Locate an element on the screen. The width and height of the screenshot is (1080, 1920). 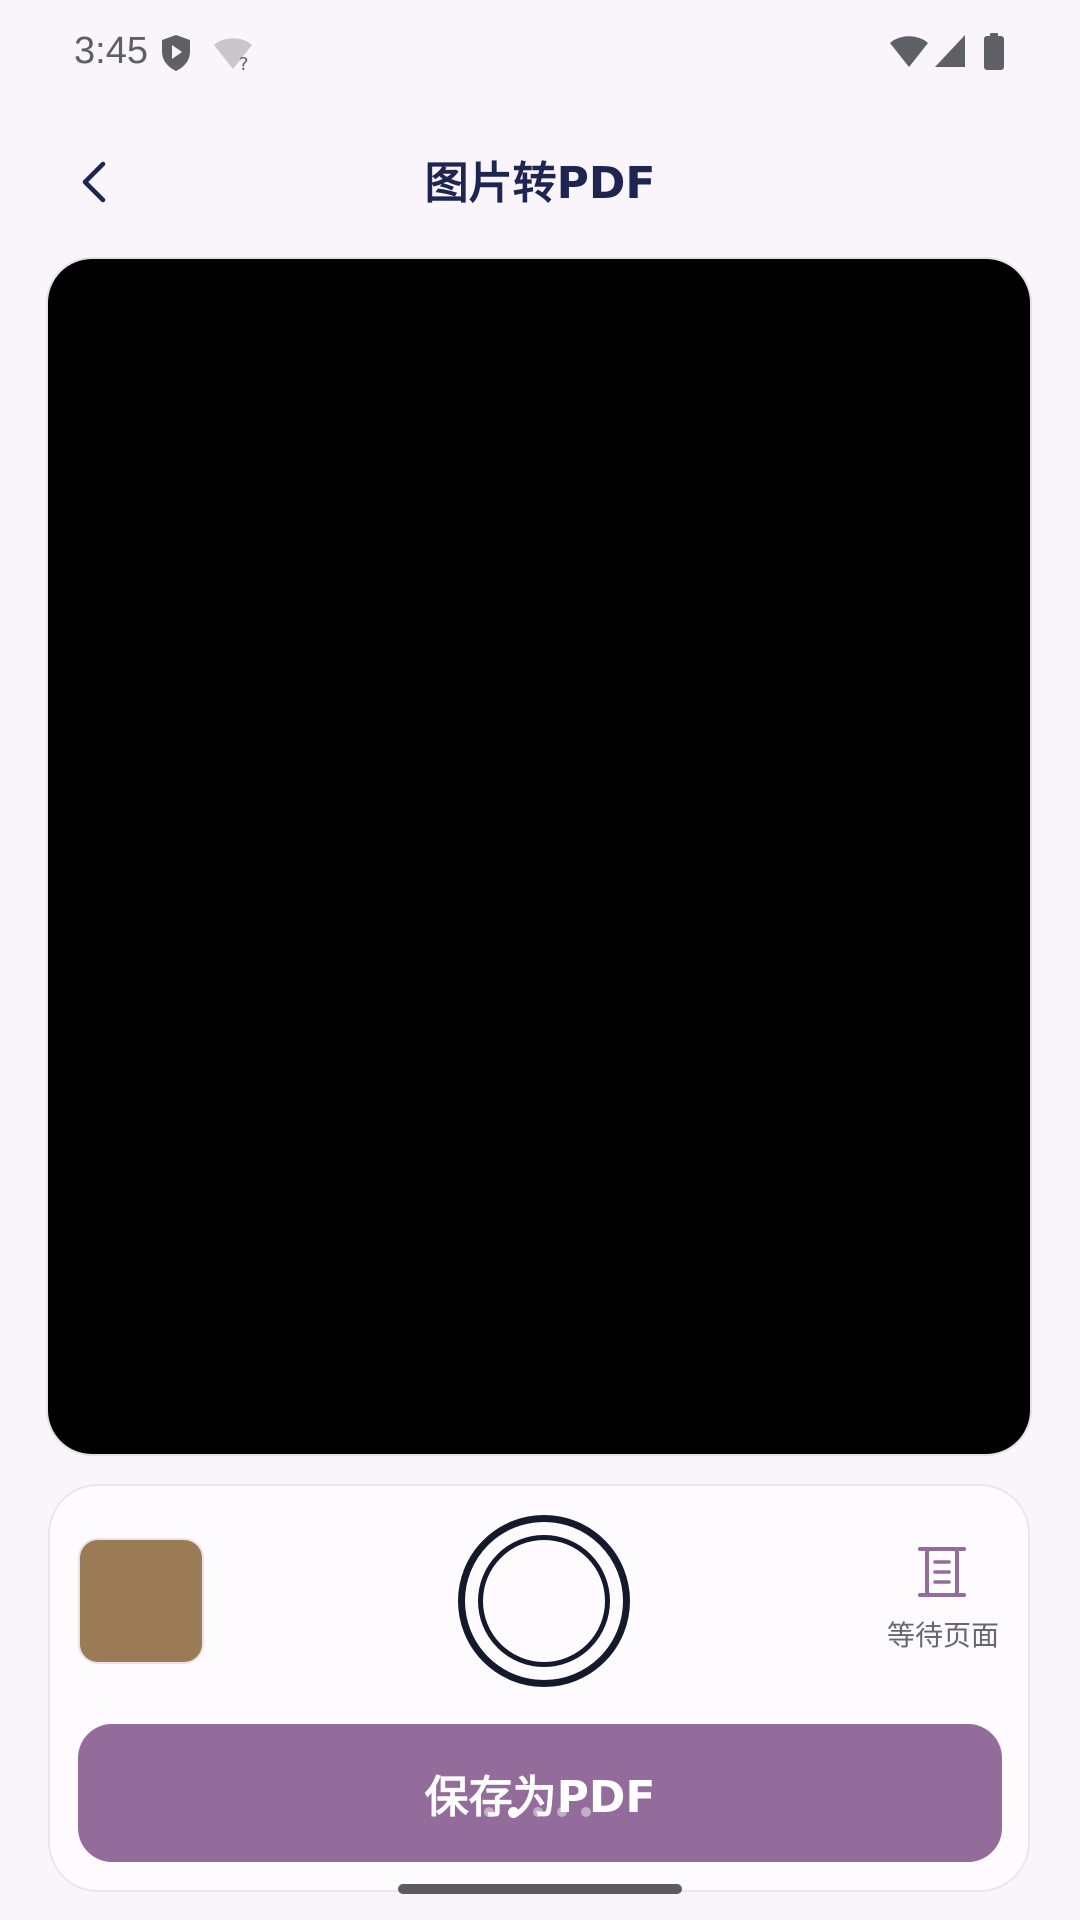
page-indicator-dot-active is located at coordinates (513, 1812).